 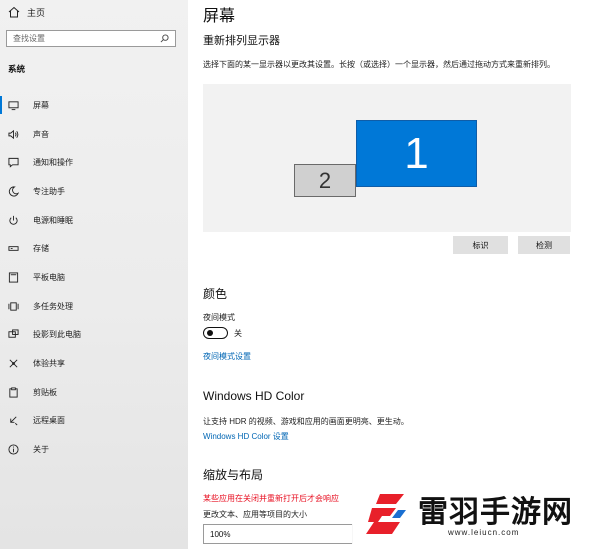 What do you see at coordinates (94, 220) in the screenshot?
I see `sidebar-item-power-sleep: 电源和睡眠` at bounding box center [94, 220].